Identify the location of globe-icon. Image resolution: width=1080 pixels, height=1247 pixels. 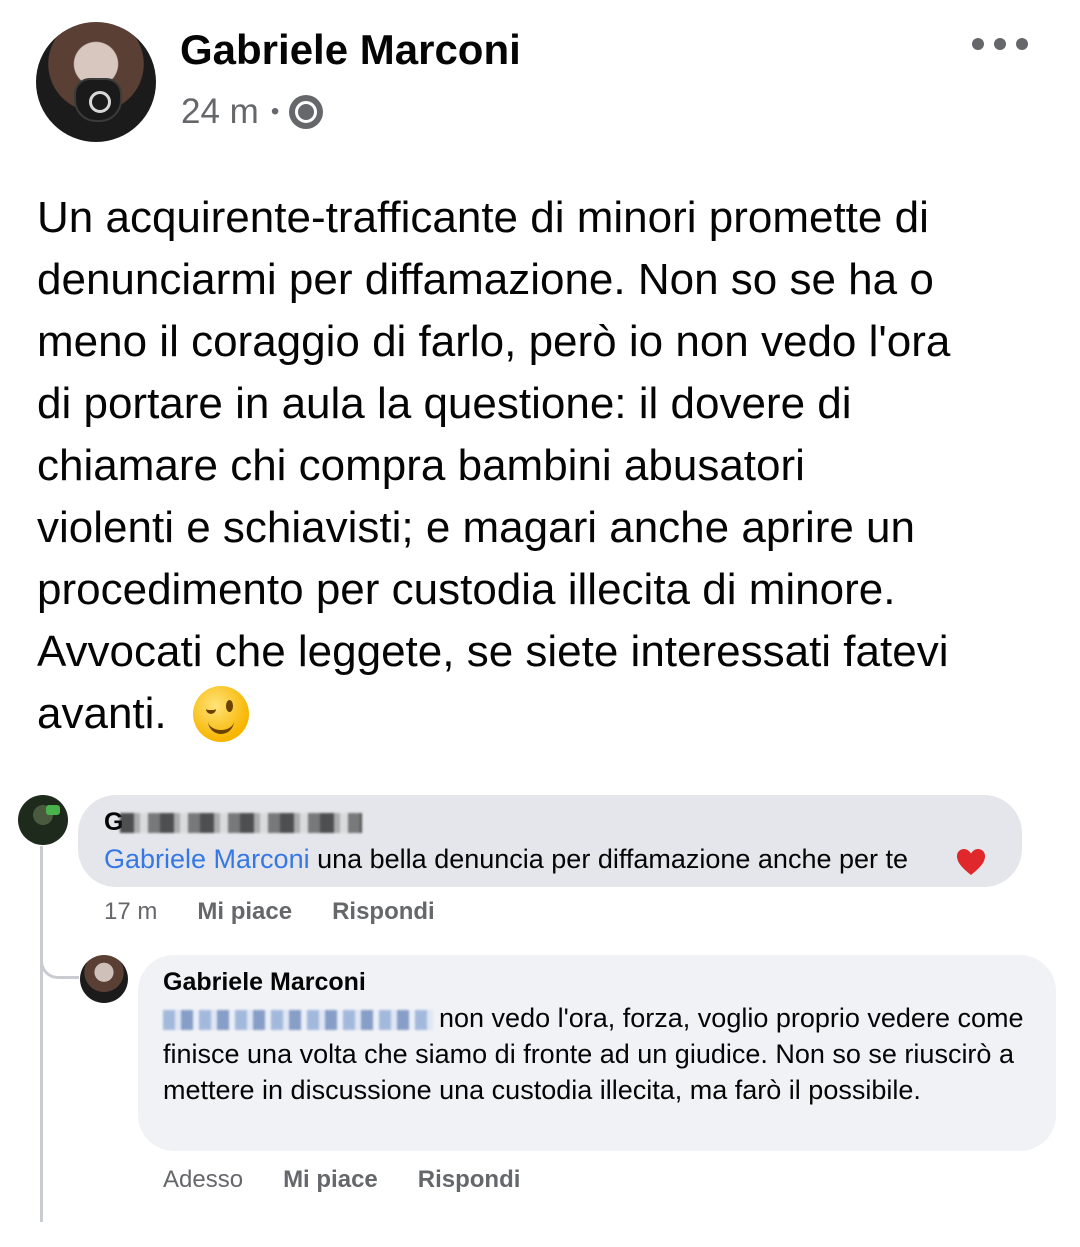
(306, 112).